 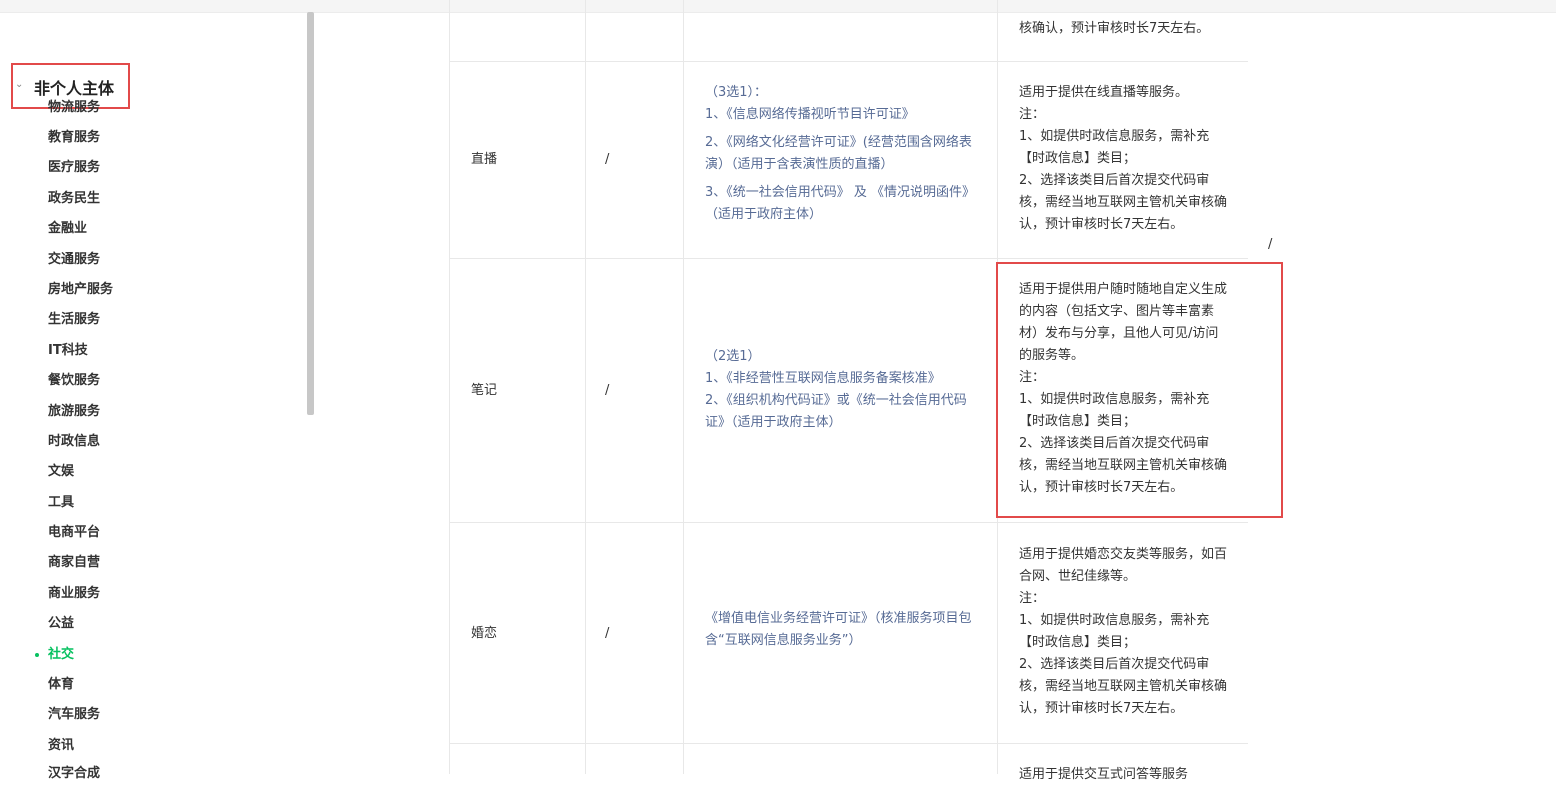 What do you see at coordinates (74, 112) in the screenshot?
I see `sidebar-item-logistics: 物流服务` at bounding box center [74, 112].